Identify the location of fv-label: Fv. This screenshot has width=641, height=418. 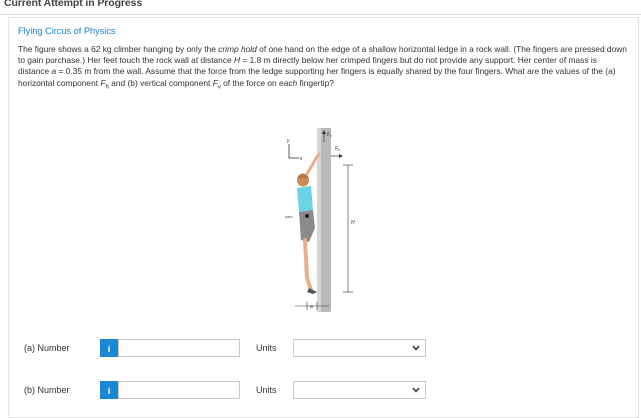
(329, 135).